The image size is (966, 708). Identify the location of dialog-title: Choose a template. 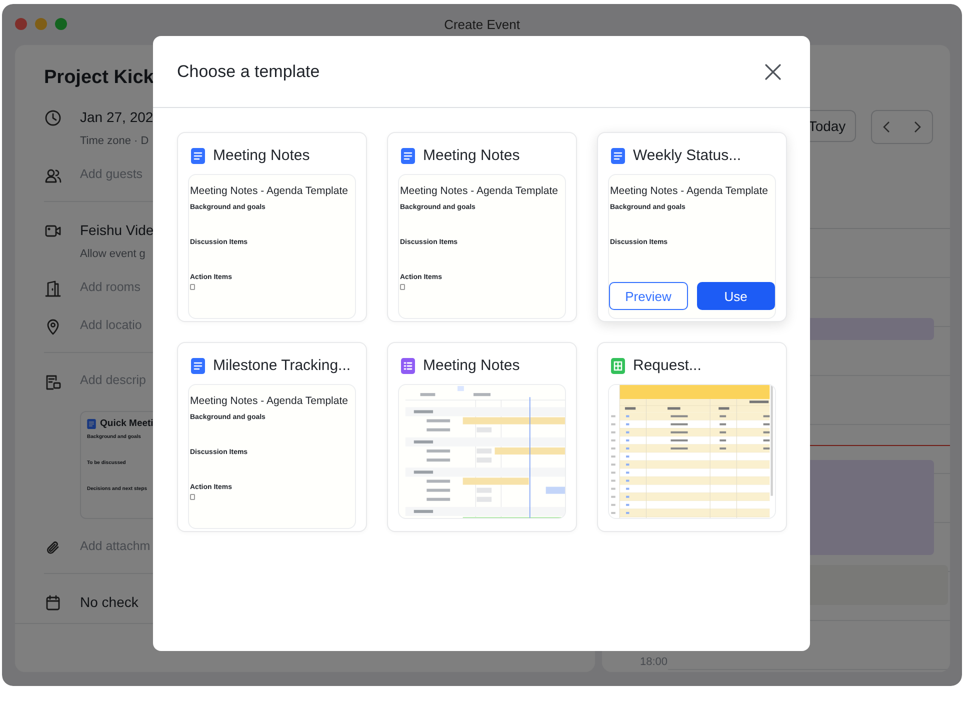
(248, 72).